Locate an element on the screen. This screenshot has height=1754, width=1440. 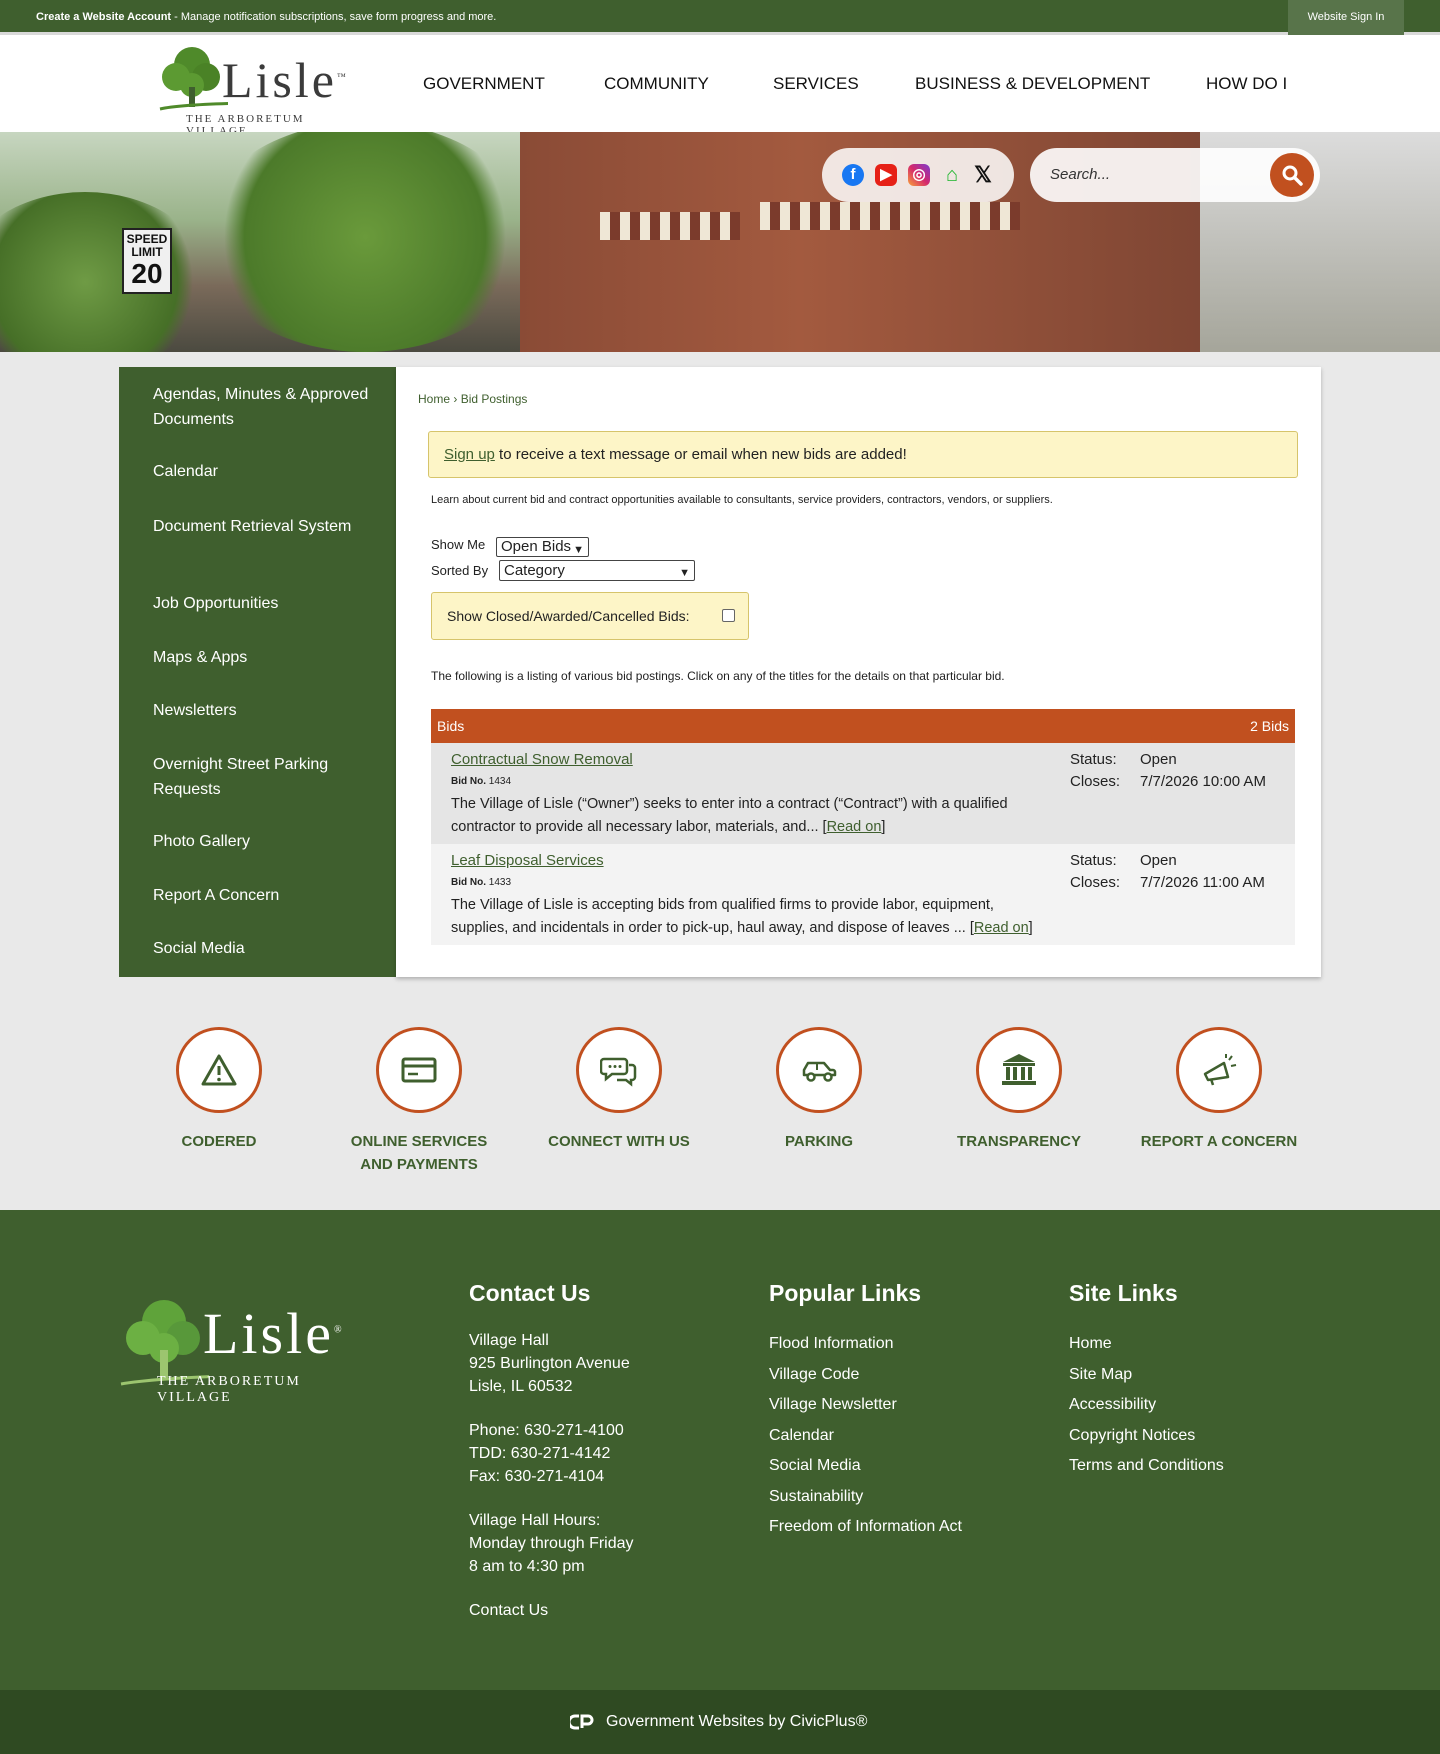
footer-site-title: Site Links is located at coordinates (1123, 1293).